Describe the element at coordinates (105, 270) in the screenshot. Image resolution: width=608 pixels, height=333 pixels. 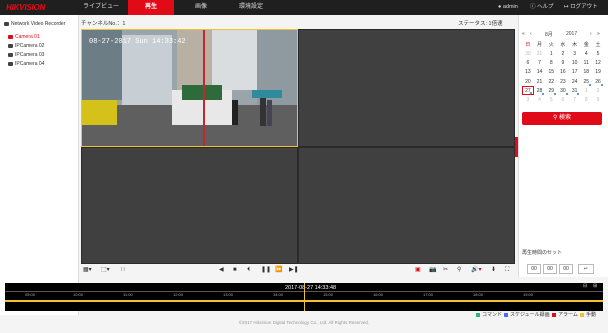
I see `fullscreen-split-icon: ⬚▾` at that location.